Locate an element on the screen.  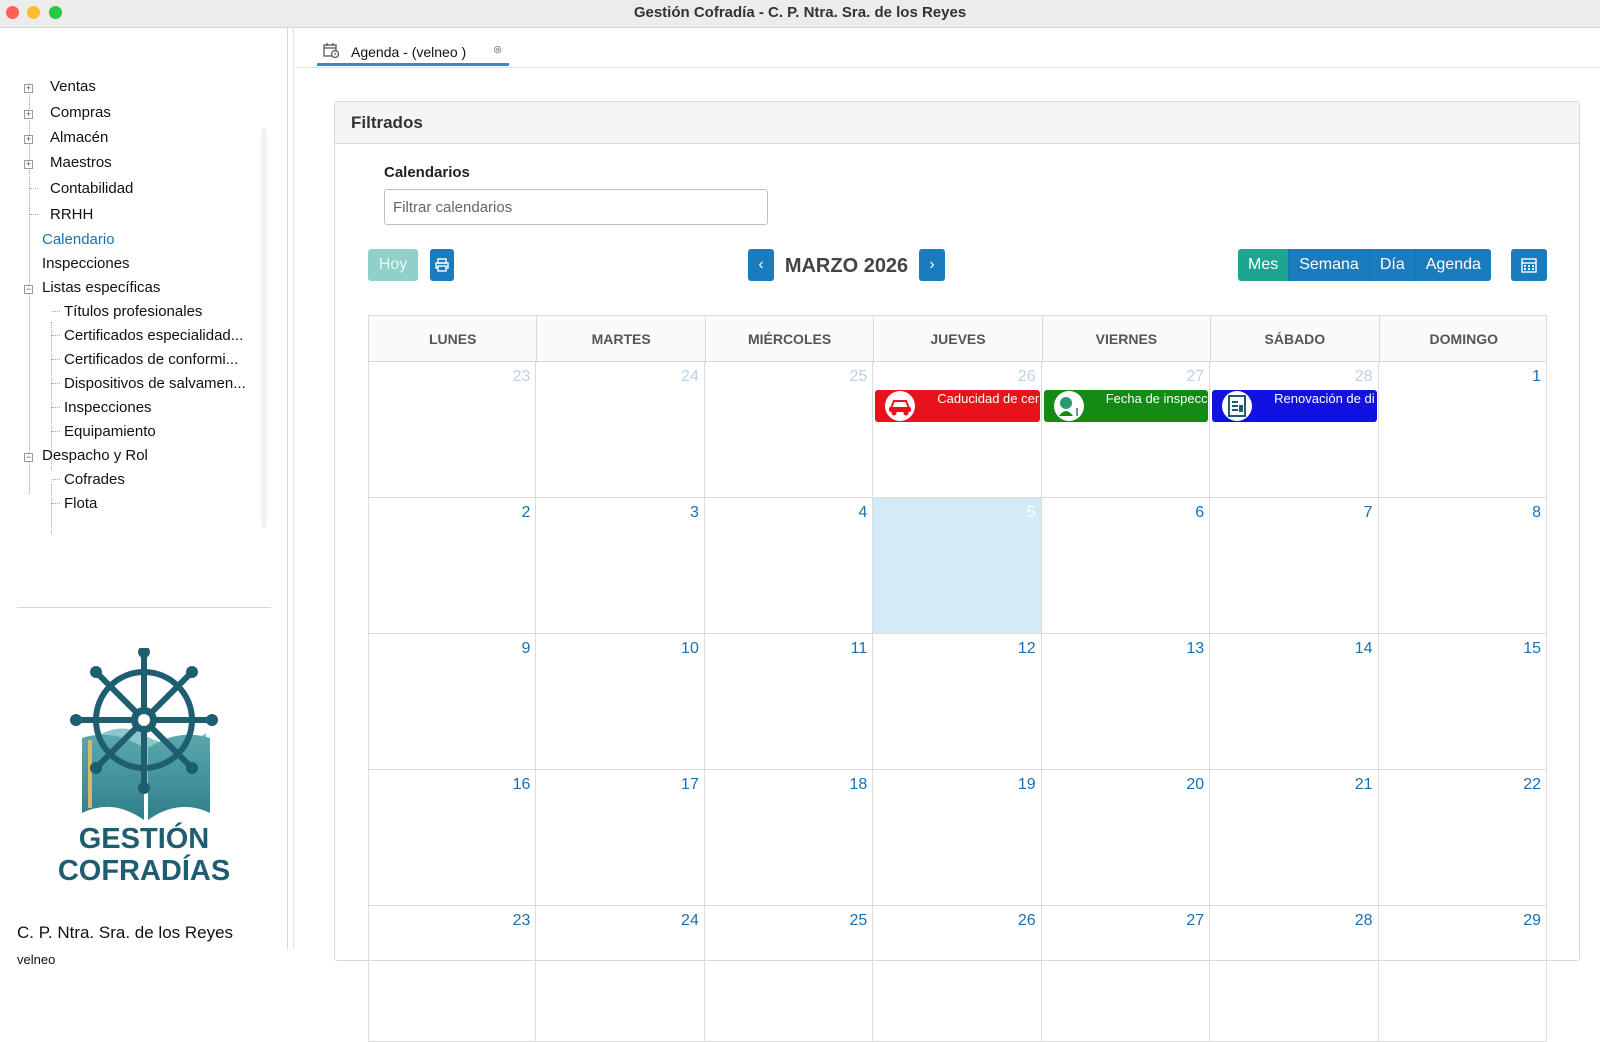
day-cell: 16 is located at coordinates (452, 838).